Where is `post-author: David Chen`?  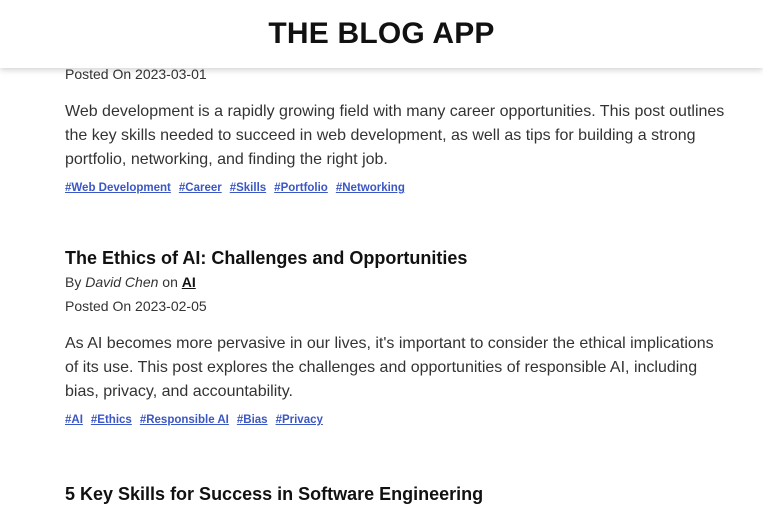
post-author: David Chen is located at coordinates (122, 282).